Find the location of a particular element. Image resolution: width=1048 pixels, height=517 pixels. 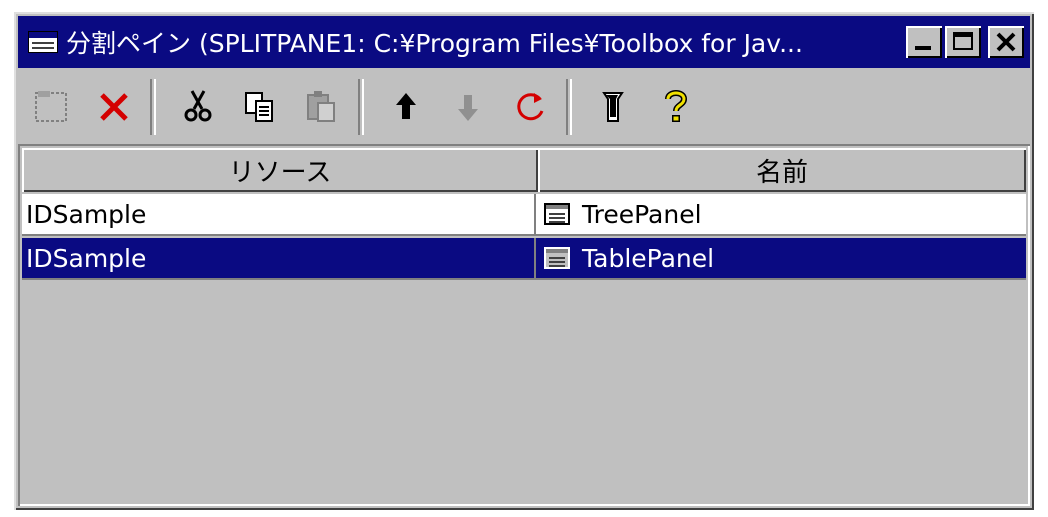

refresh-icon is located at coordinates (530, 107).